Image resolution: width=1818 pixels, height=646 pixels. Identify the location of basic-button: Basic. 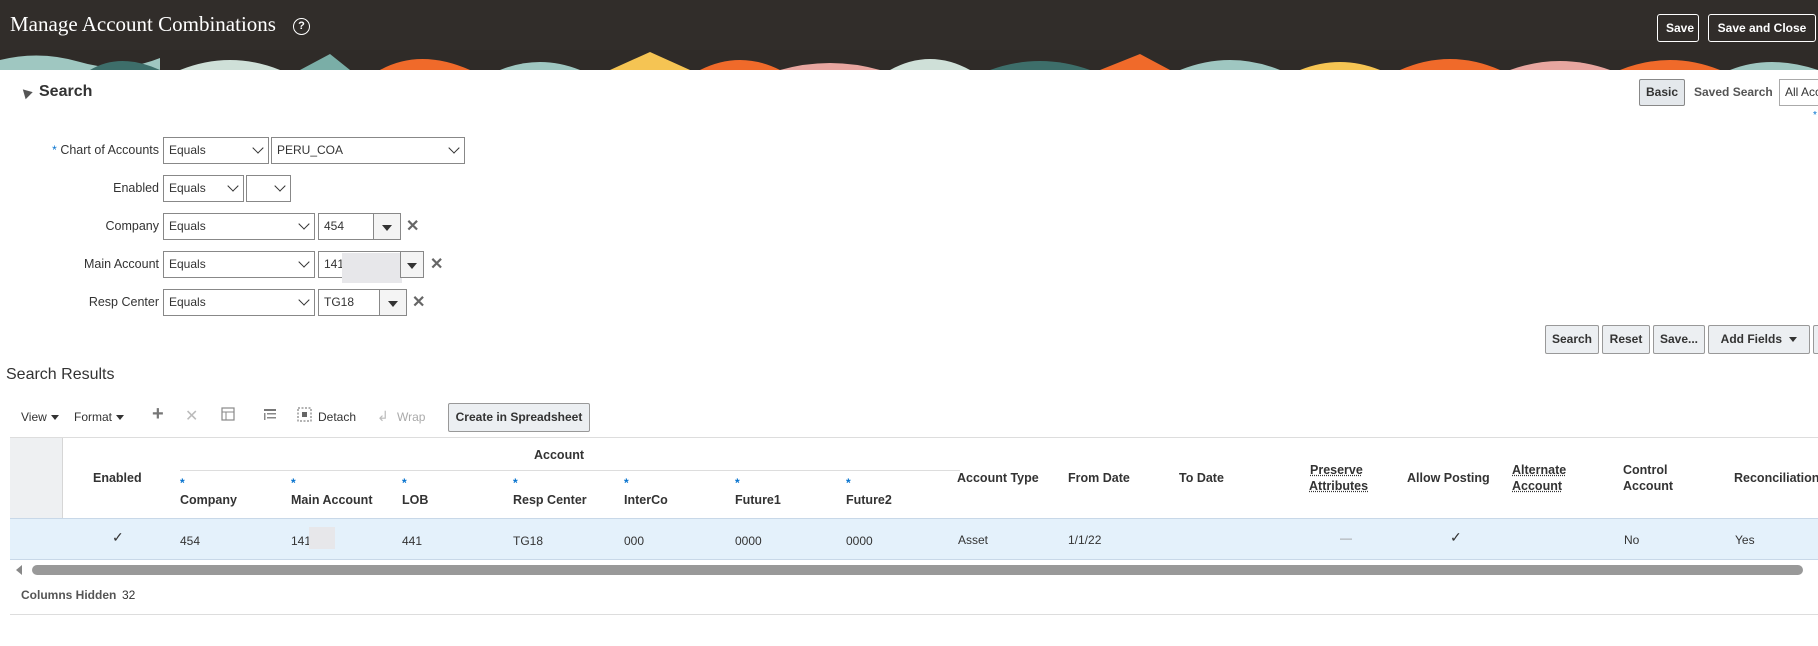
(1662, 92).